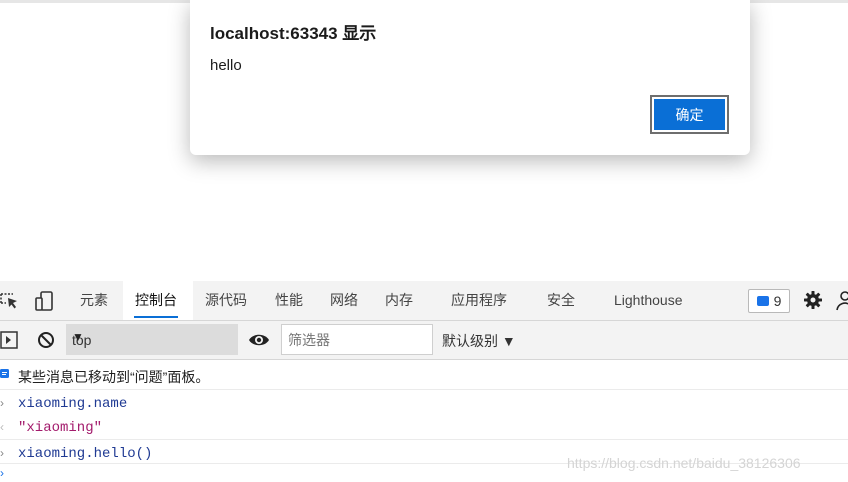 The height and width of the screenshot is (482, 848). I want to click on device-toolbar-icon, so click(45, 301).